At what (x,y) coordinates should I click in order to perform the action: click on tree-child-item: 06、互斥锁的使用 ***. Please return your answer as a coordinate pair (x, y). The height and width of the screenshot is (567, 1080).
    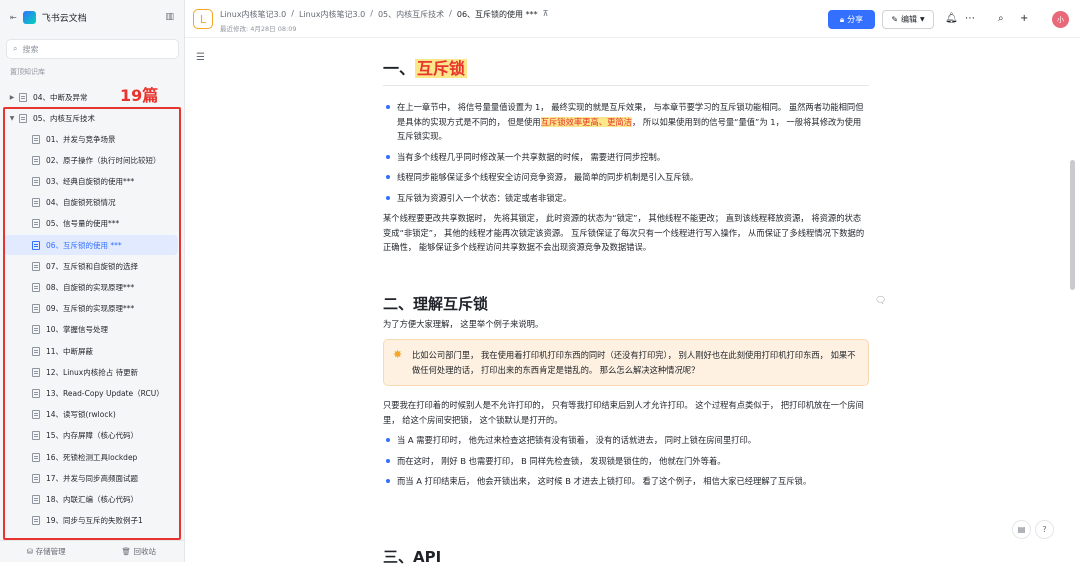
    Looking at the image, I should click on (91, 245).